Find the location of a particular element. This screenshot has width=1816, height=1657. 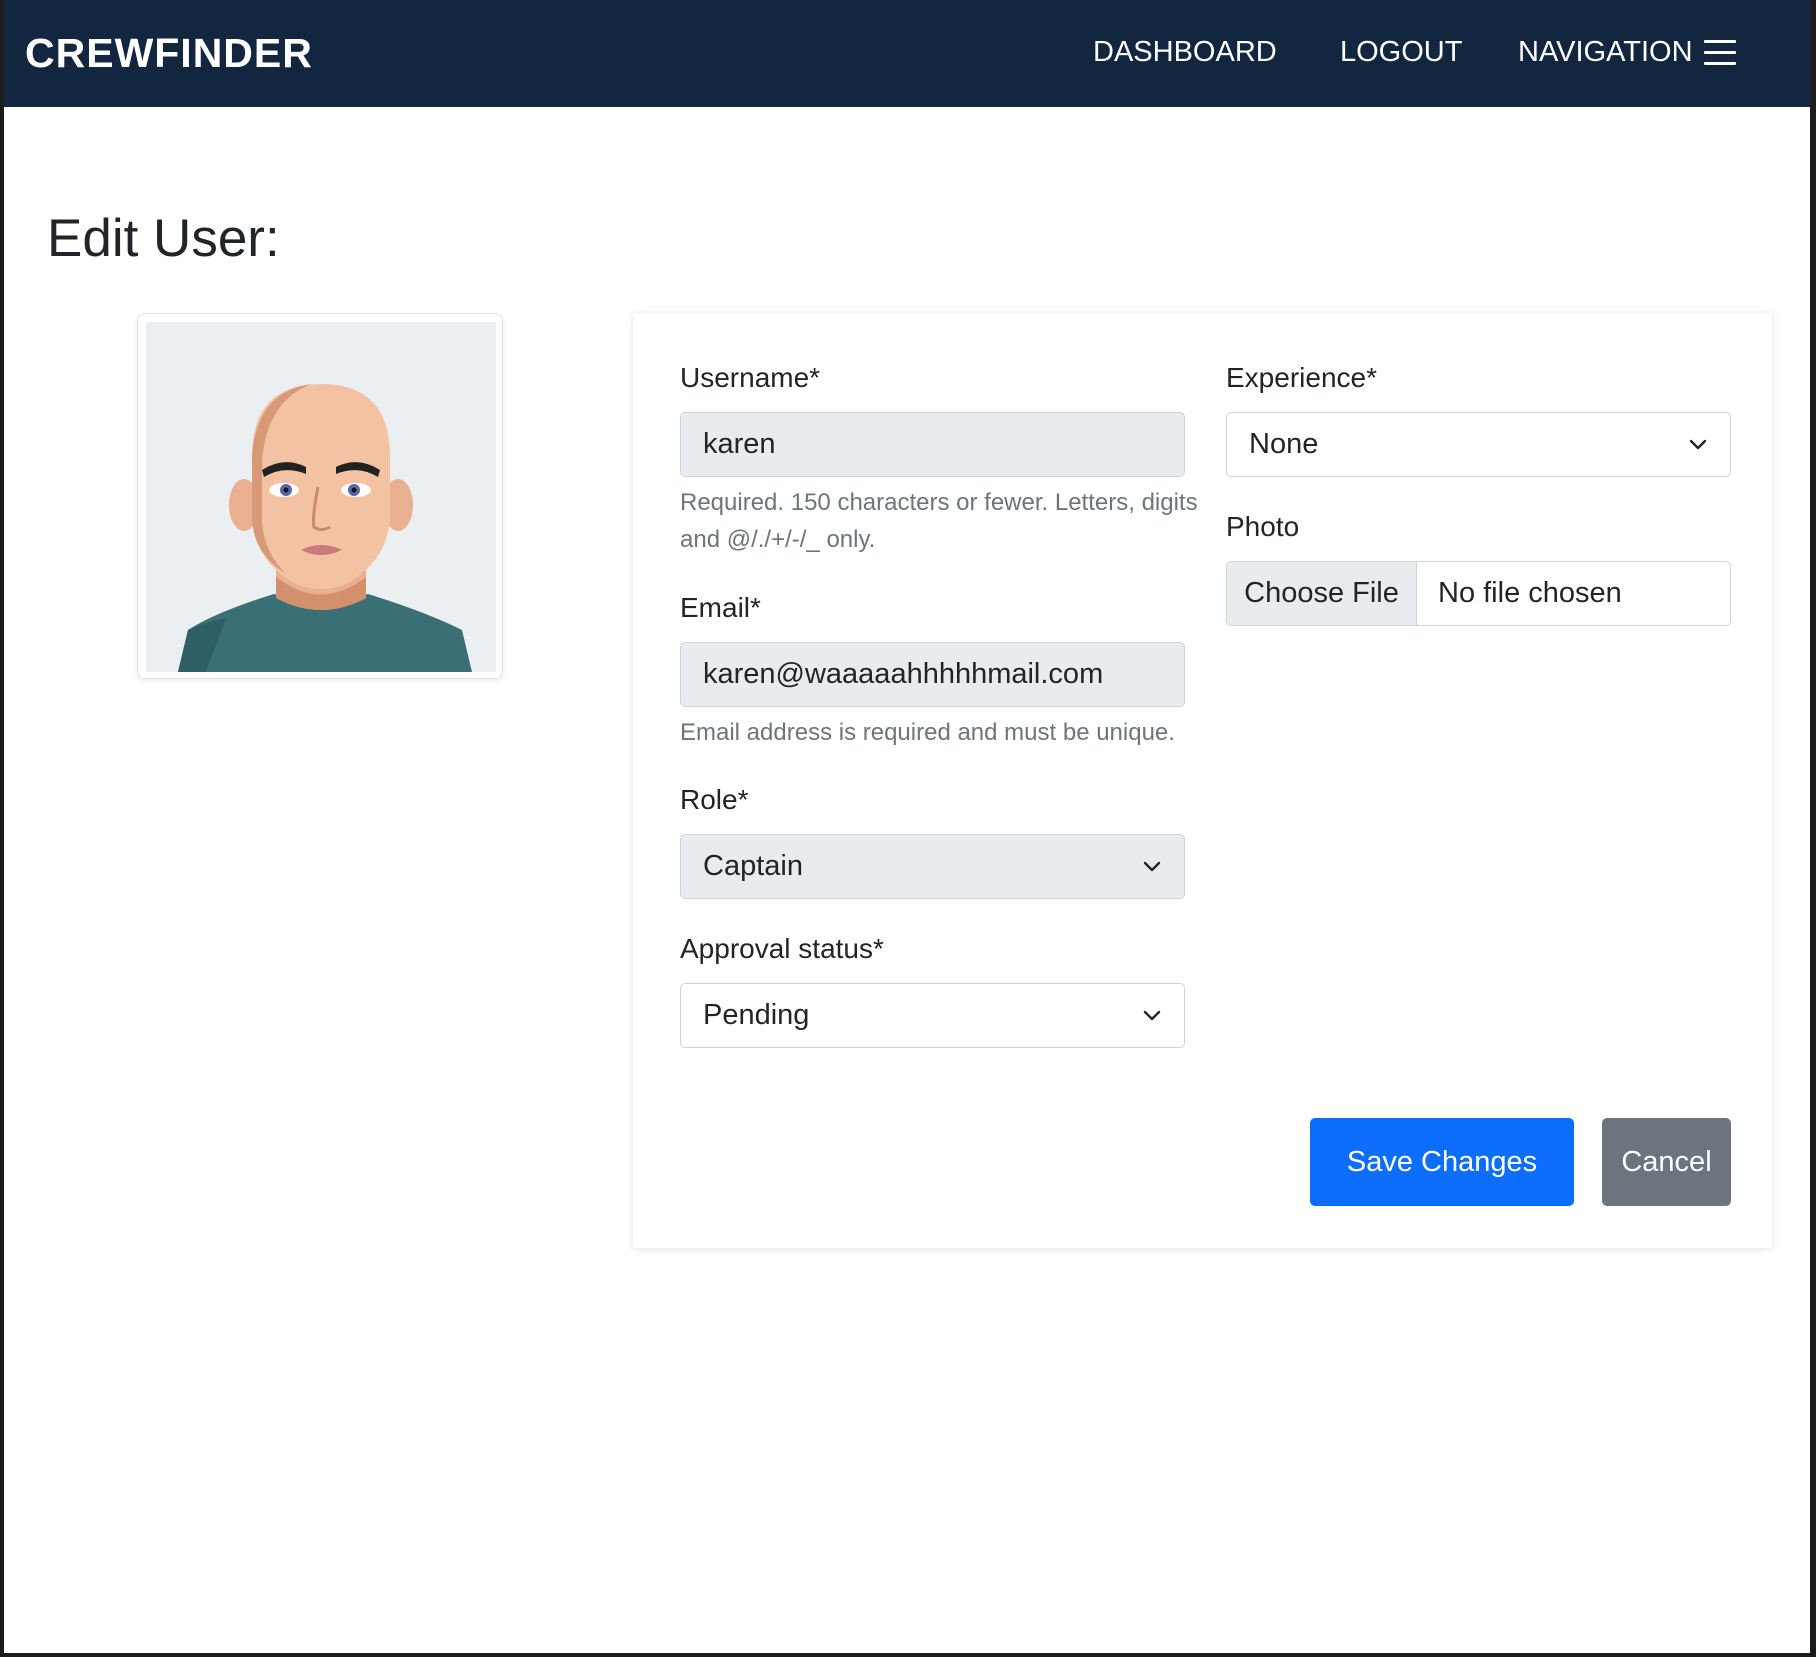

email-input: karen@waaaaahhhhhmail.com is located at coordinates (932, 674).